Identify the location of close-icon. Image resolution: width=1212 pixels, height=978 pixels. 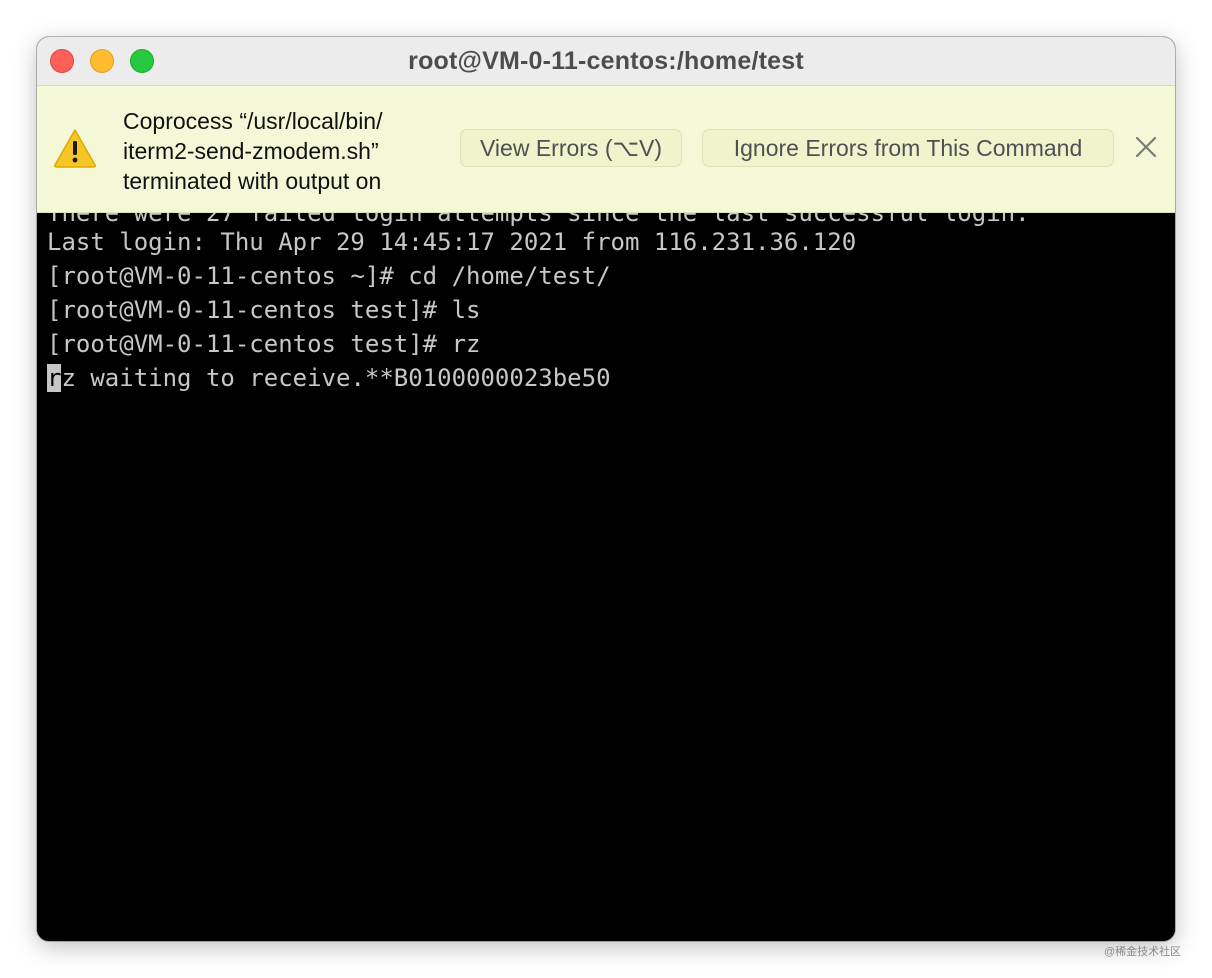
(1146, 147).